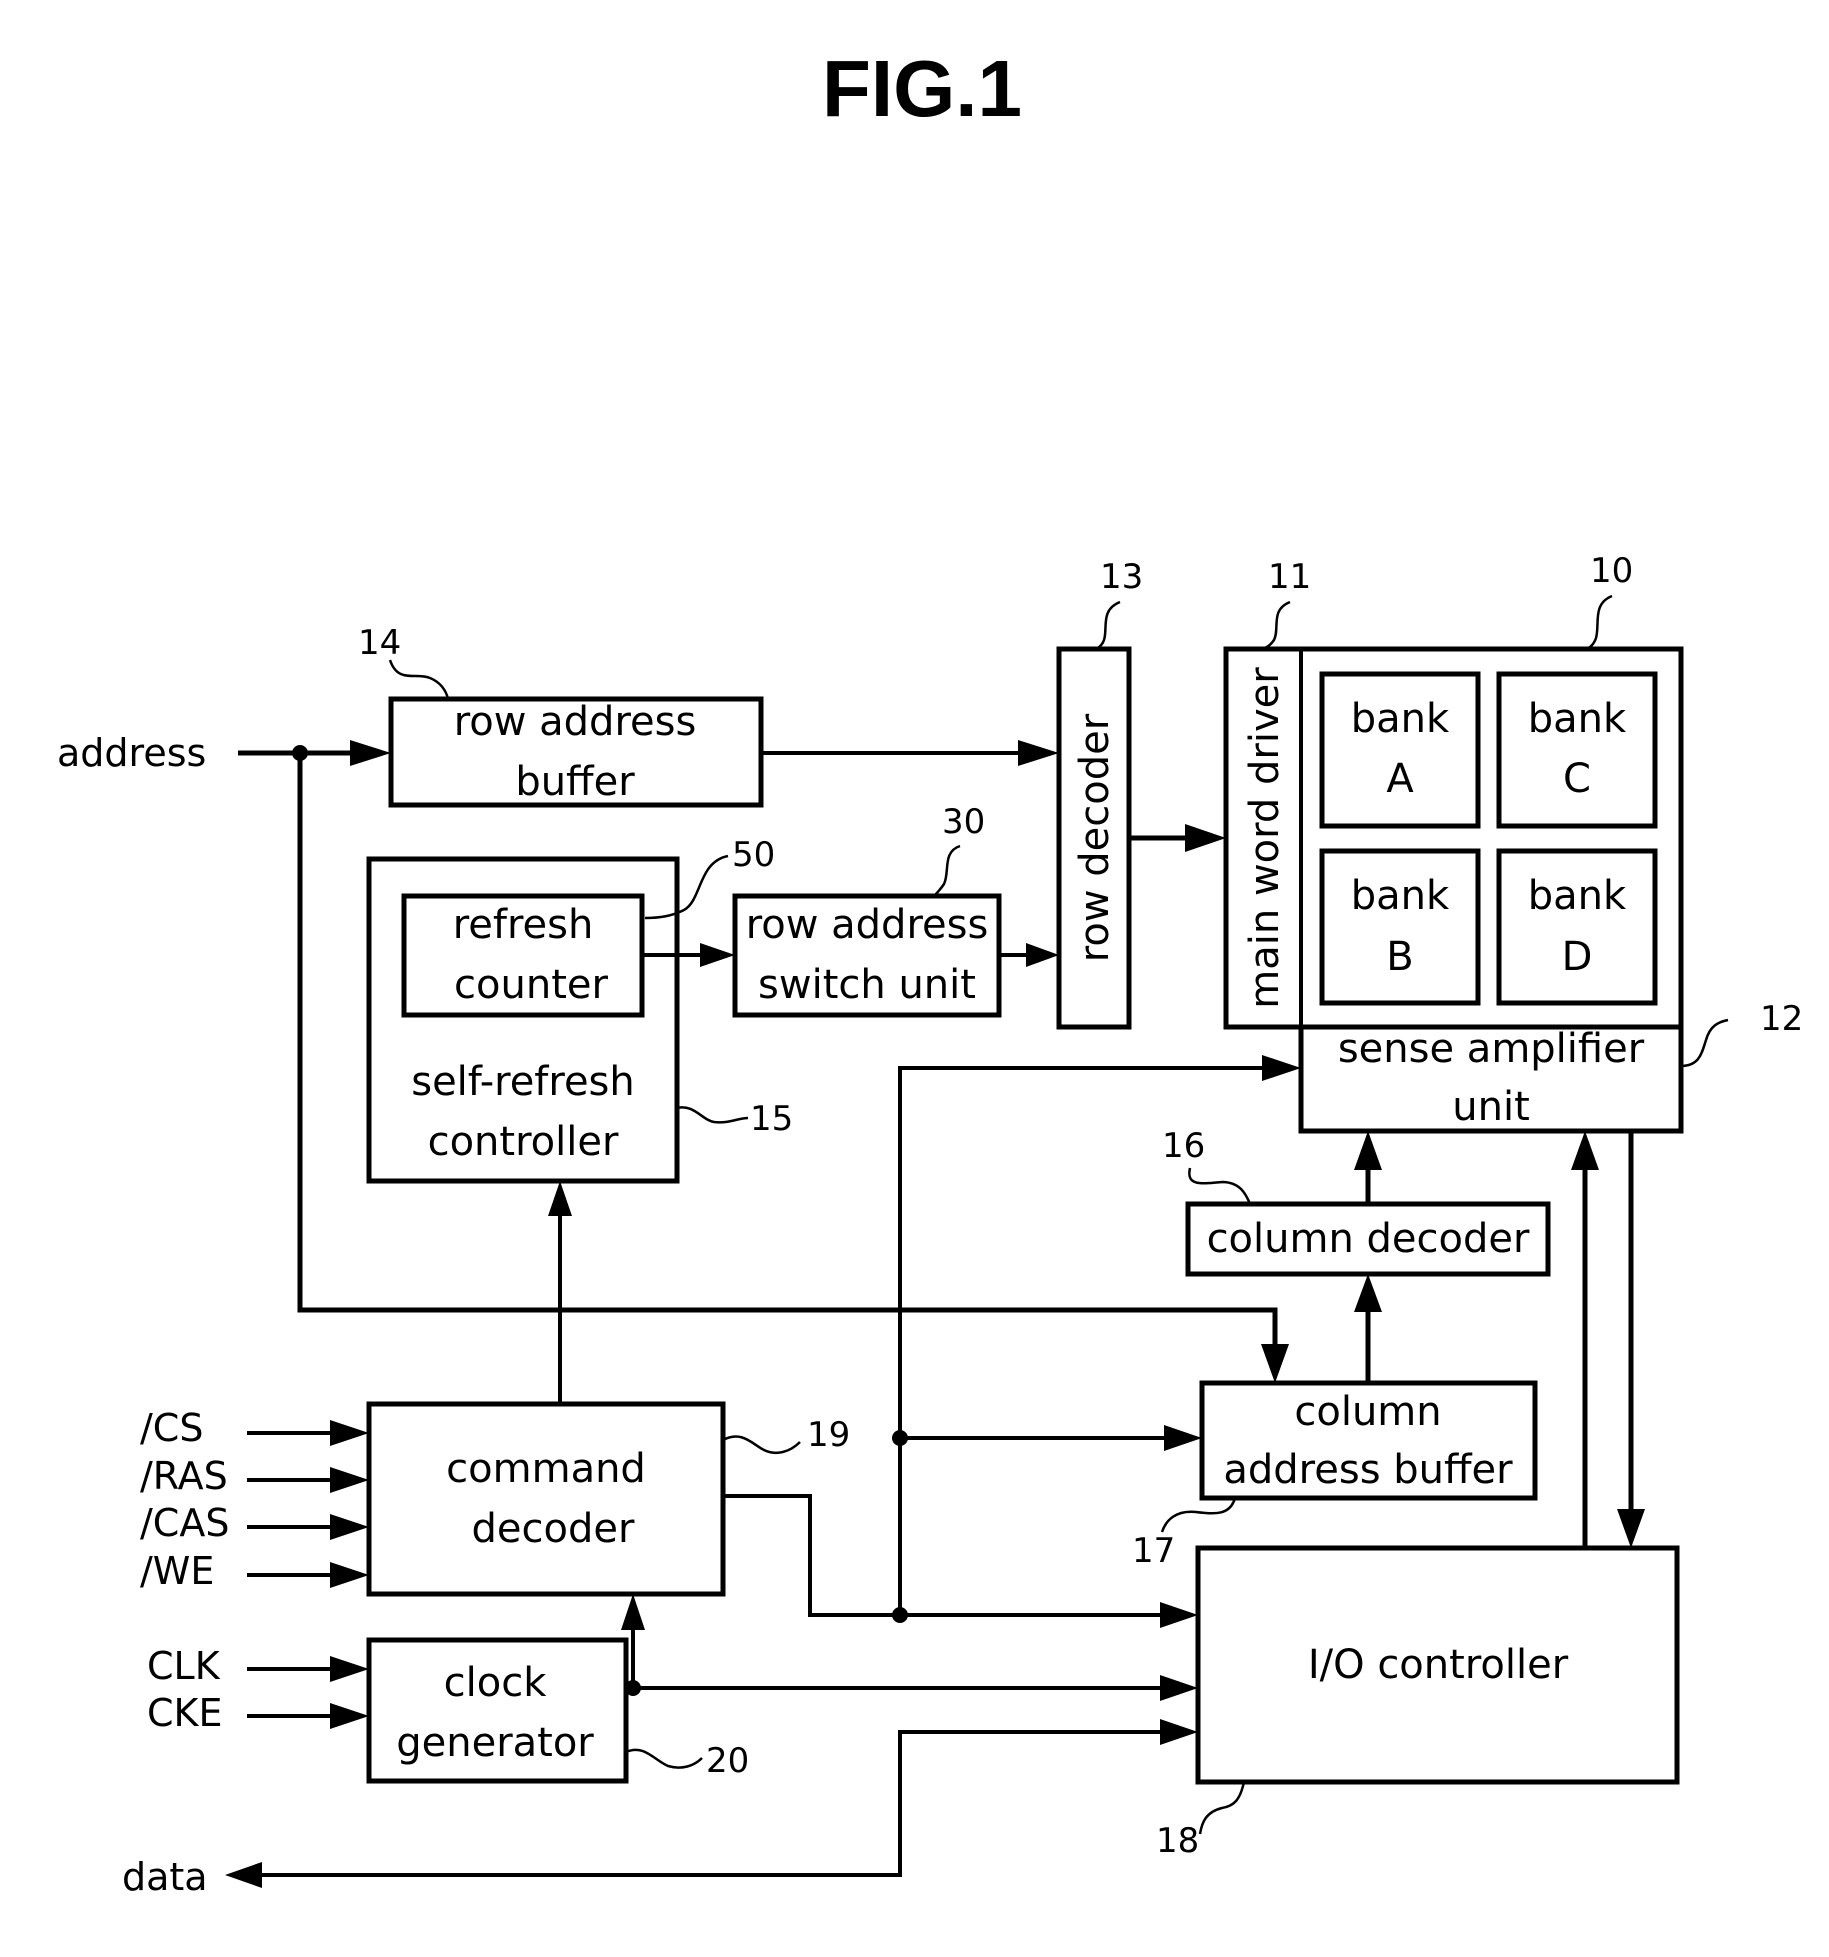  Describe the element at coordinates (497, 1710) in the screenshot. I see `clock-generator: clock generator` at that location.